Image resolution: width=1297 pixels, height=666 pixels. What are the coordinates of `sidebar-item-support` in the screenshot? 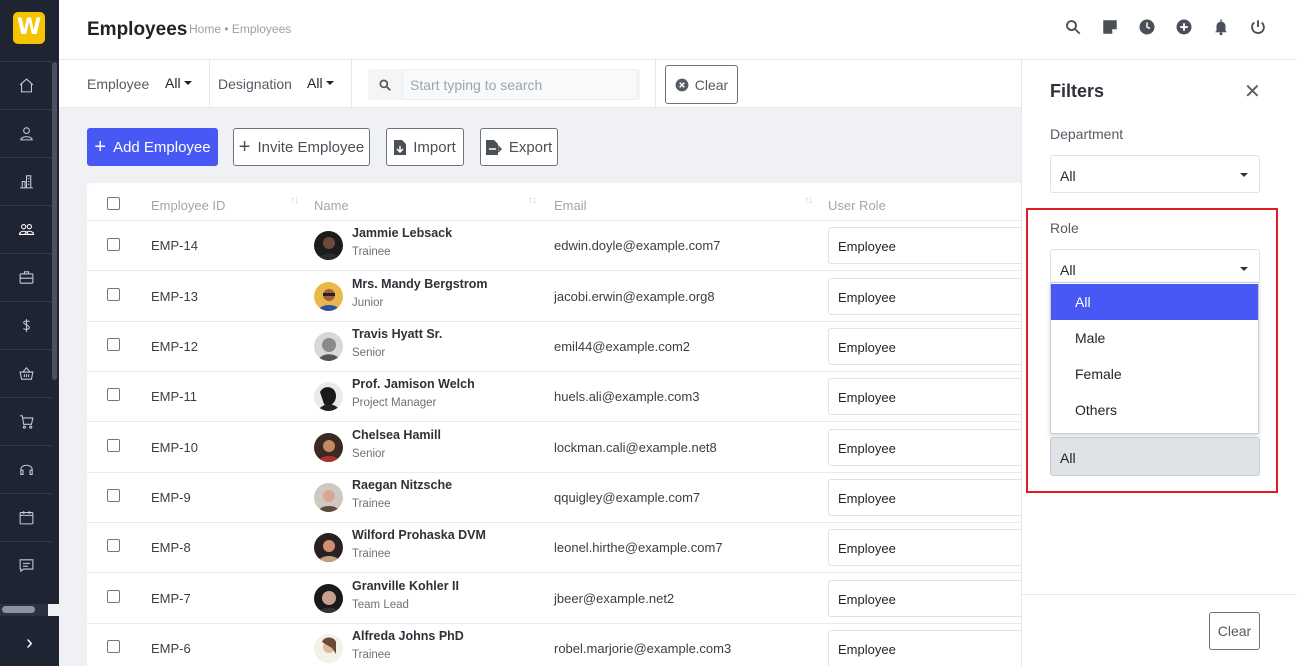 It's located at (26, 469).